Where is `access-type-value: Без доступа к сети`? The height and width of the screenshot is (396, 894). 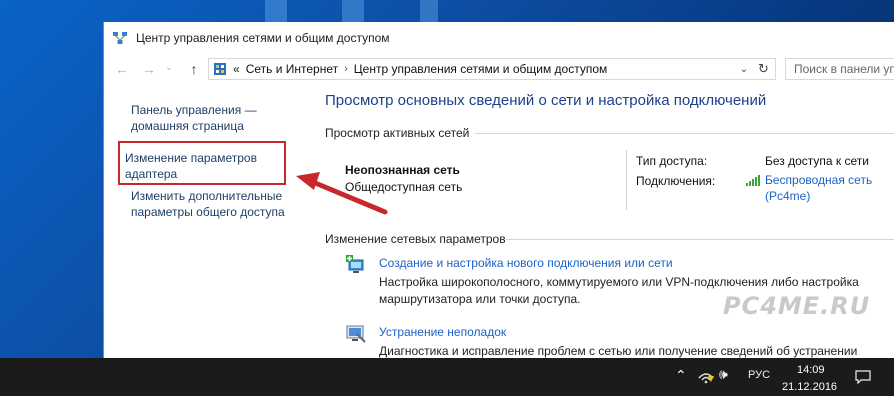
access-type-value: Без доступа к сети is located at coordinates (817, 161).